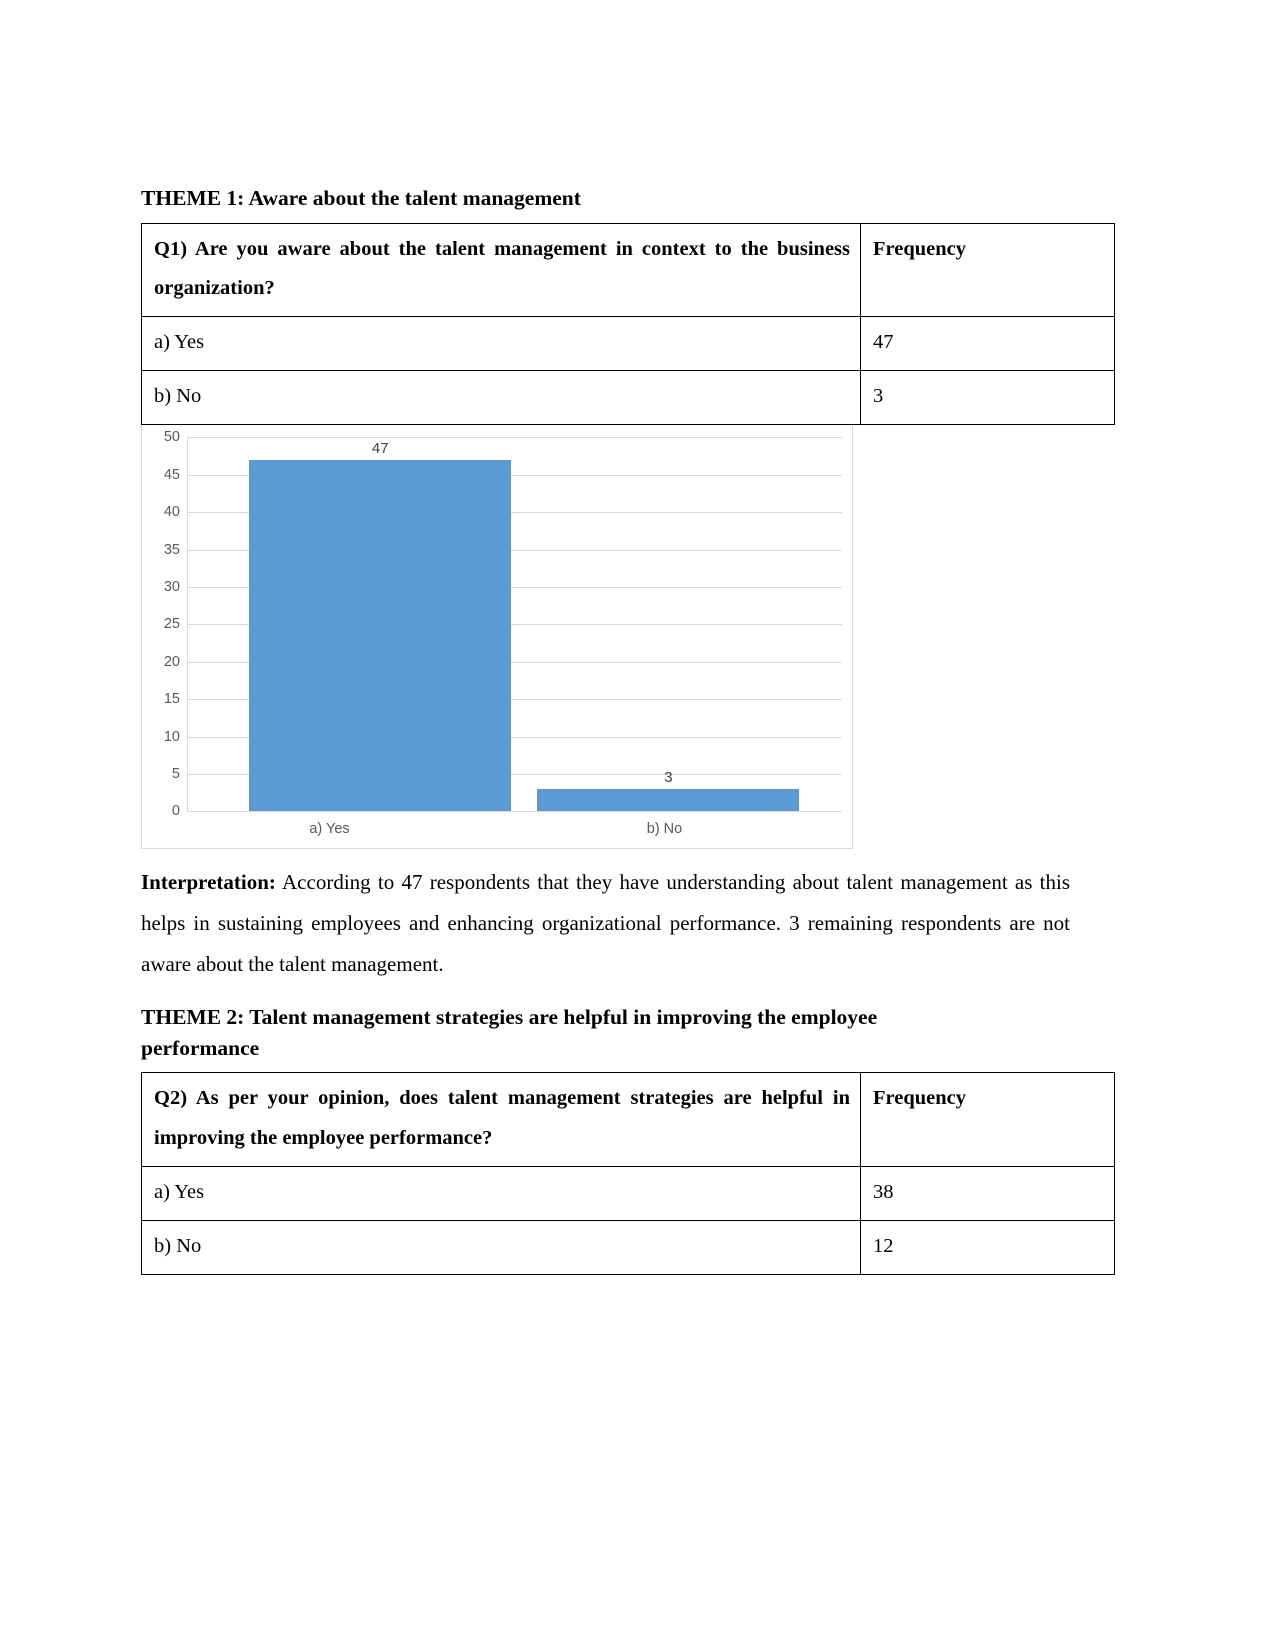 The image size is (1275, 1651). I want to click on table-row: b) No 12, so click(628, 1248).